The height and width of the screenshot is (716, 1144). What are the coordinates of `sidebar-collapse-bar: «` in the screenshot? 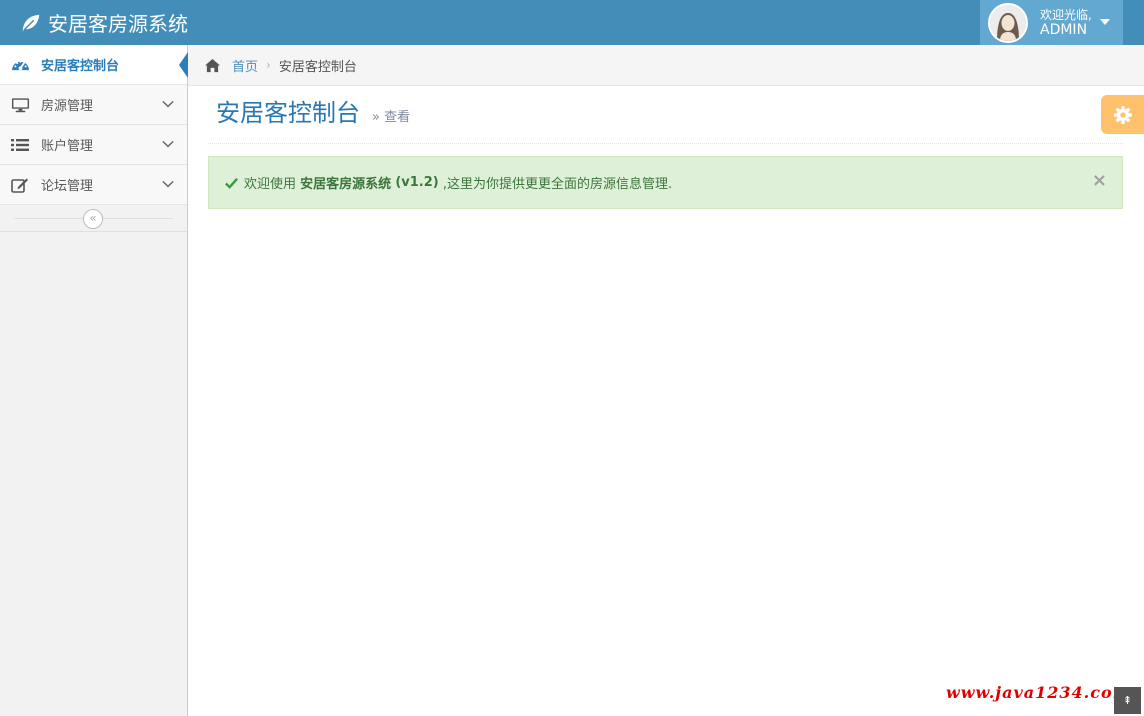 It's located at (93, 218).